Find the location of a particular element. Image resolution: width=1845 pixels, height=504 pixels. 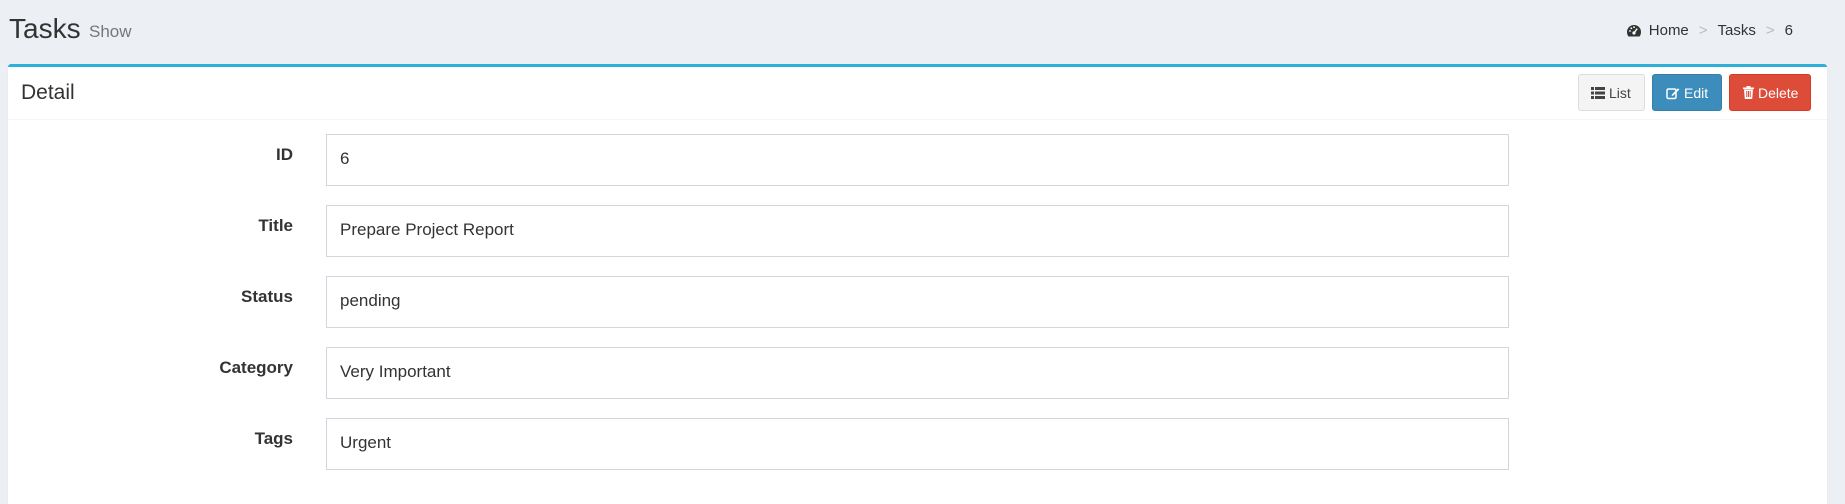

content-header: Tasks Show Home > Tasks > 6 is located at coordinates (922, 32).